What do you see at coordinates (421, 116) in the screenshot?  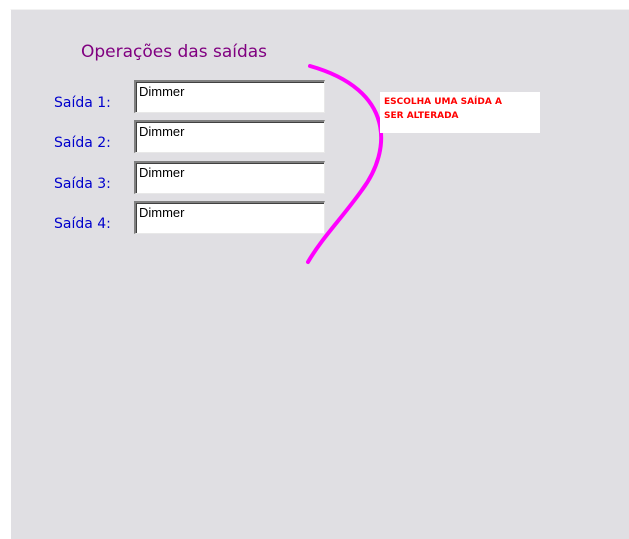 I see `annotation-line-2: SER ALTERADA` at bounding box center [421, 116].